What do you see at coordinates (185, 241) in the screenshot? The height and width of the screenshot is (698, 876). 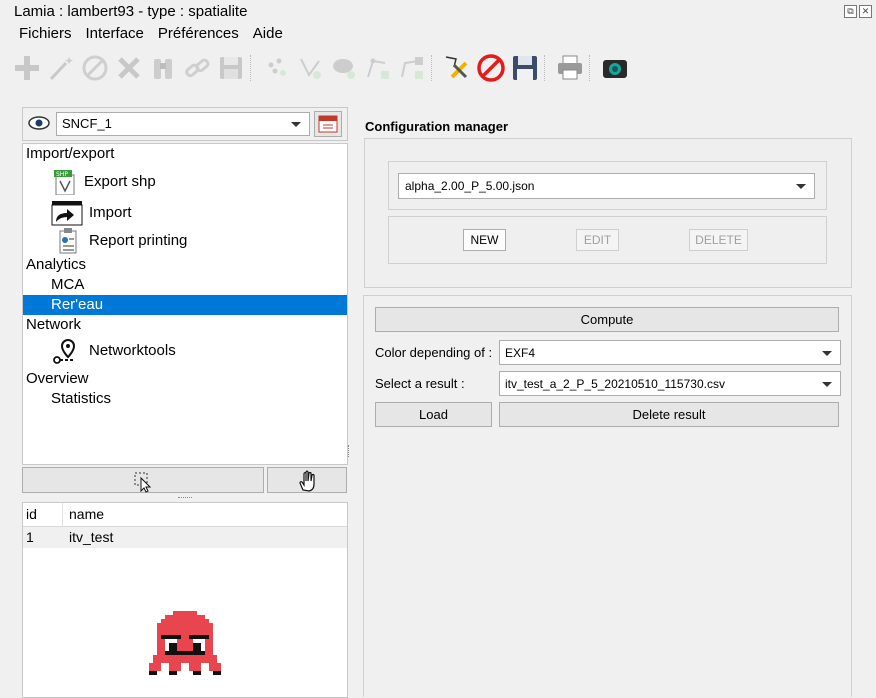 I see `tree-item-report-printing: Report printing` at bounding box center [185, 241].